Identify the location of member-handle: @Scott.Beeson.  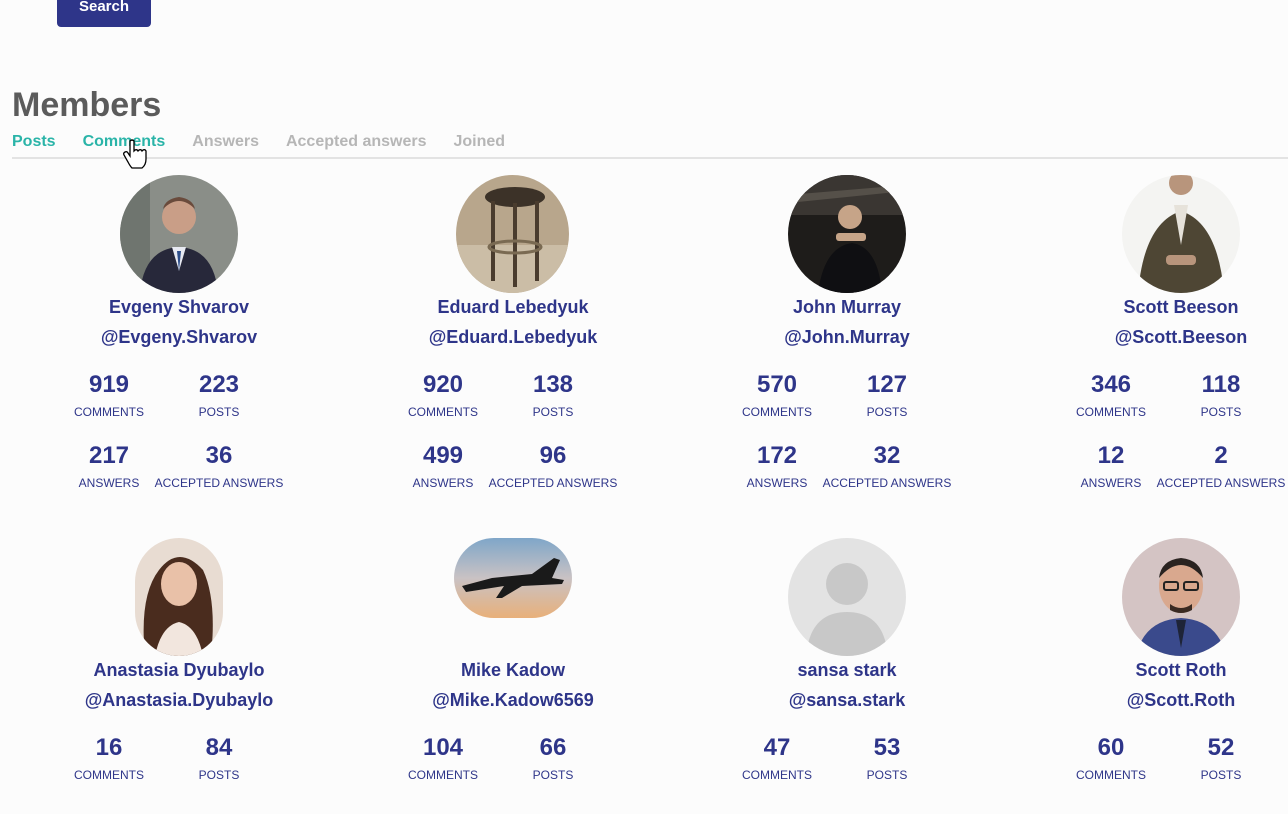
(1159, 337).